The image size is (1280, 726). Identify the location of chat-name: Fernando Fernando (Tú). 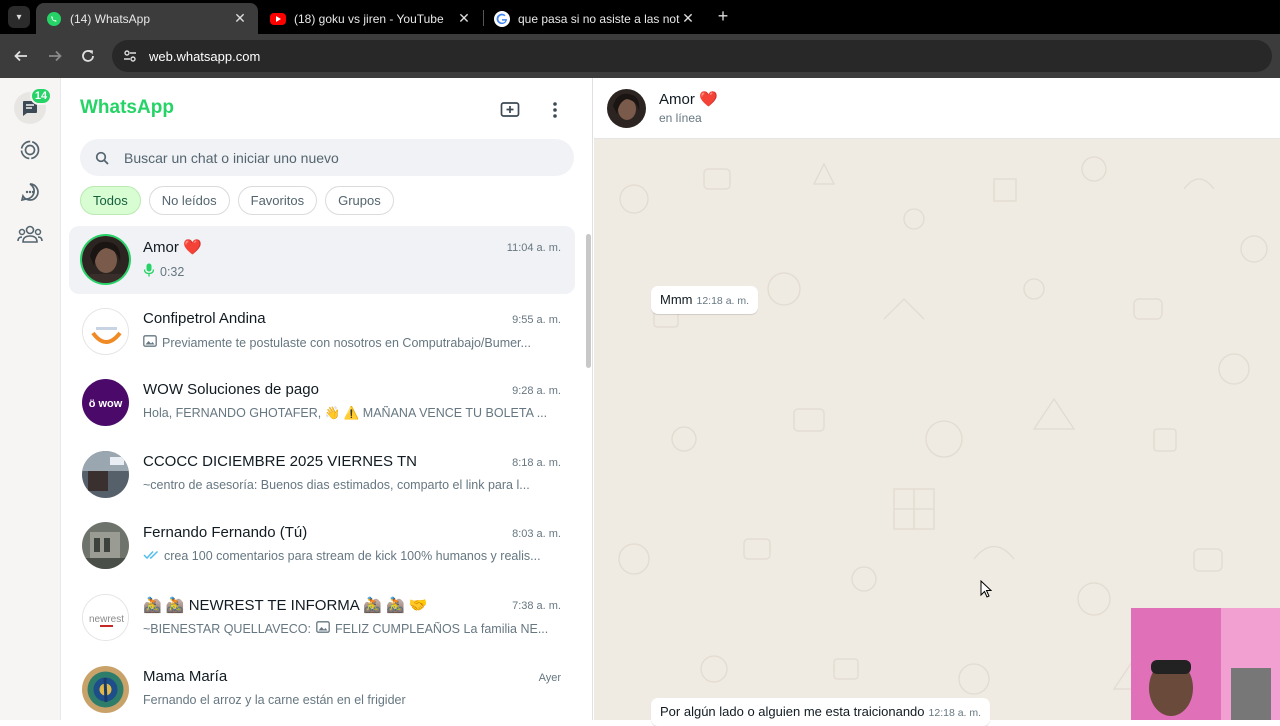
(225, 532).